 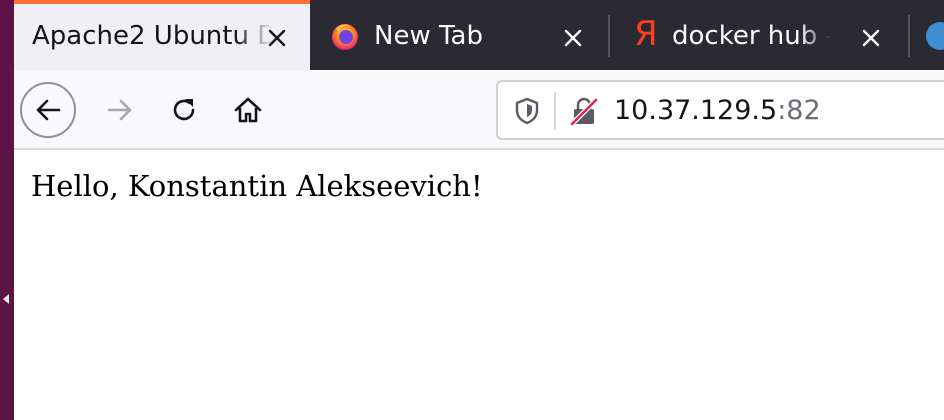 I want to click on tab-separator, so click(x=909, y=36).